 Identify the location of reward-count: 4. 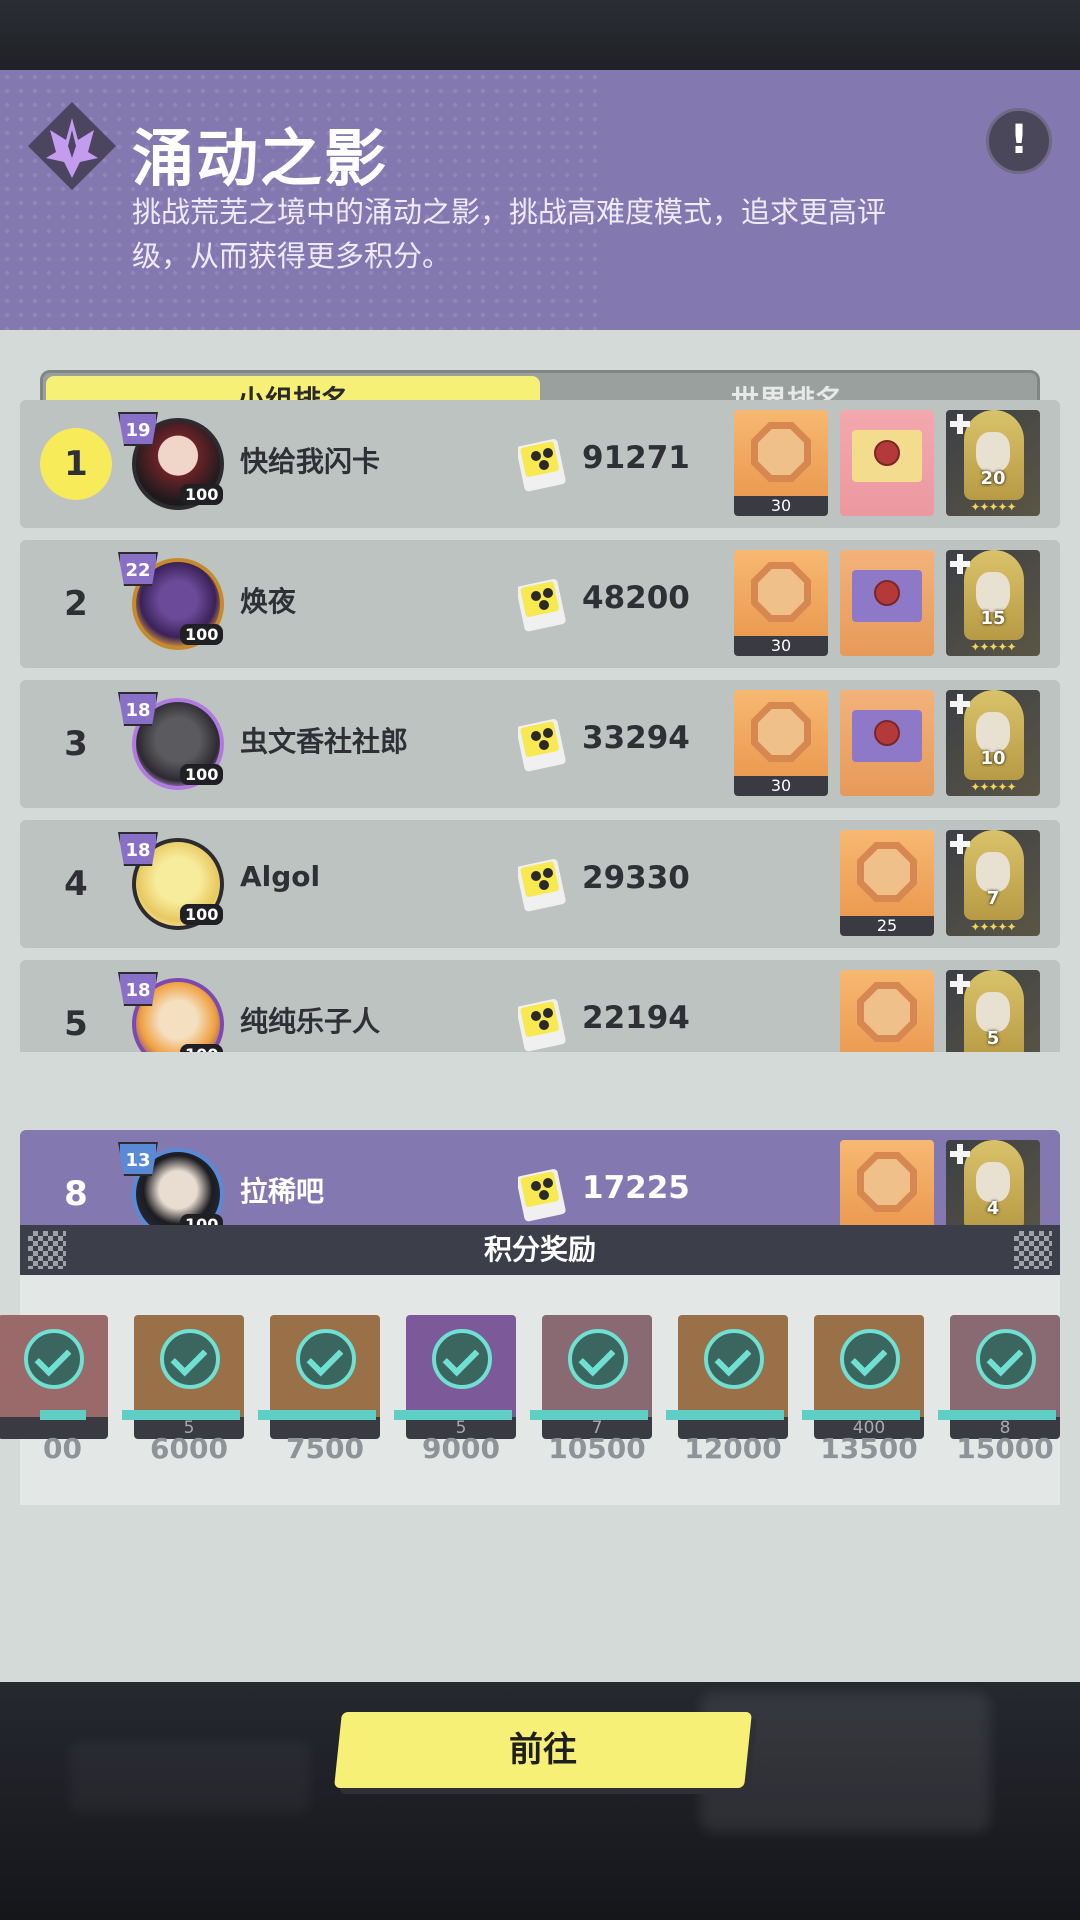
(993, 1208).